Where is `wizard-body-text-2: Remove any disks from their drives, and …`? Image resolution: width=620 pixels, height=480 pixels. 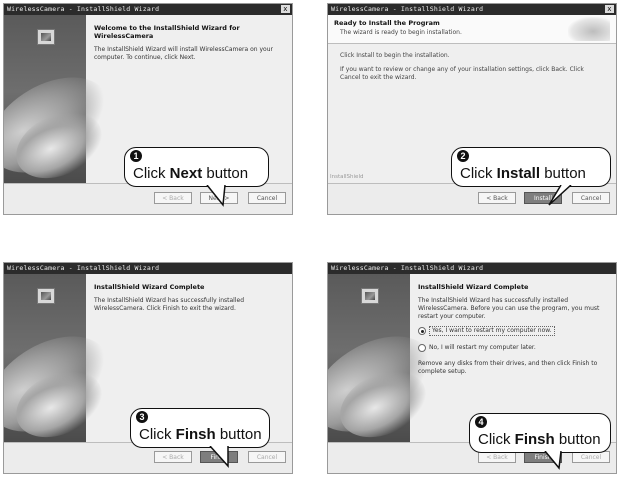
wizard-body-text-2: Remove any disks from their drives, and … is located at coordinates (508, 367).